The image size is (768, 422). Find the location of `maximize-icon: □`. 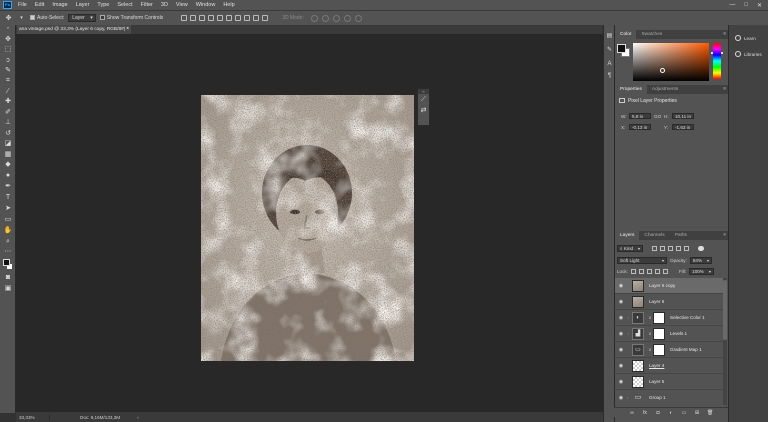

maximize-icon: □ is located at coordinates (746, 5).